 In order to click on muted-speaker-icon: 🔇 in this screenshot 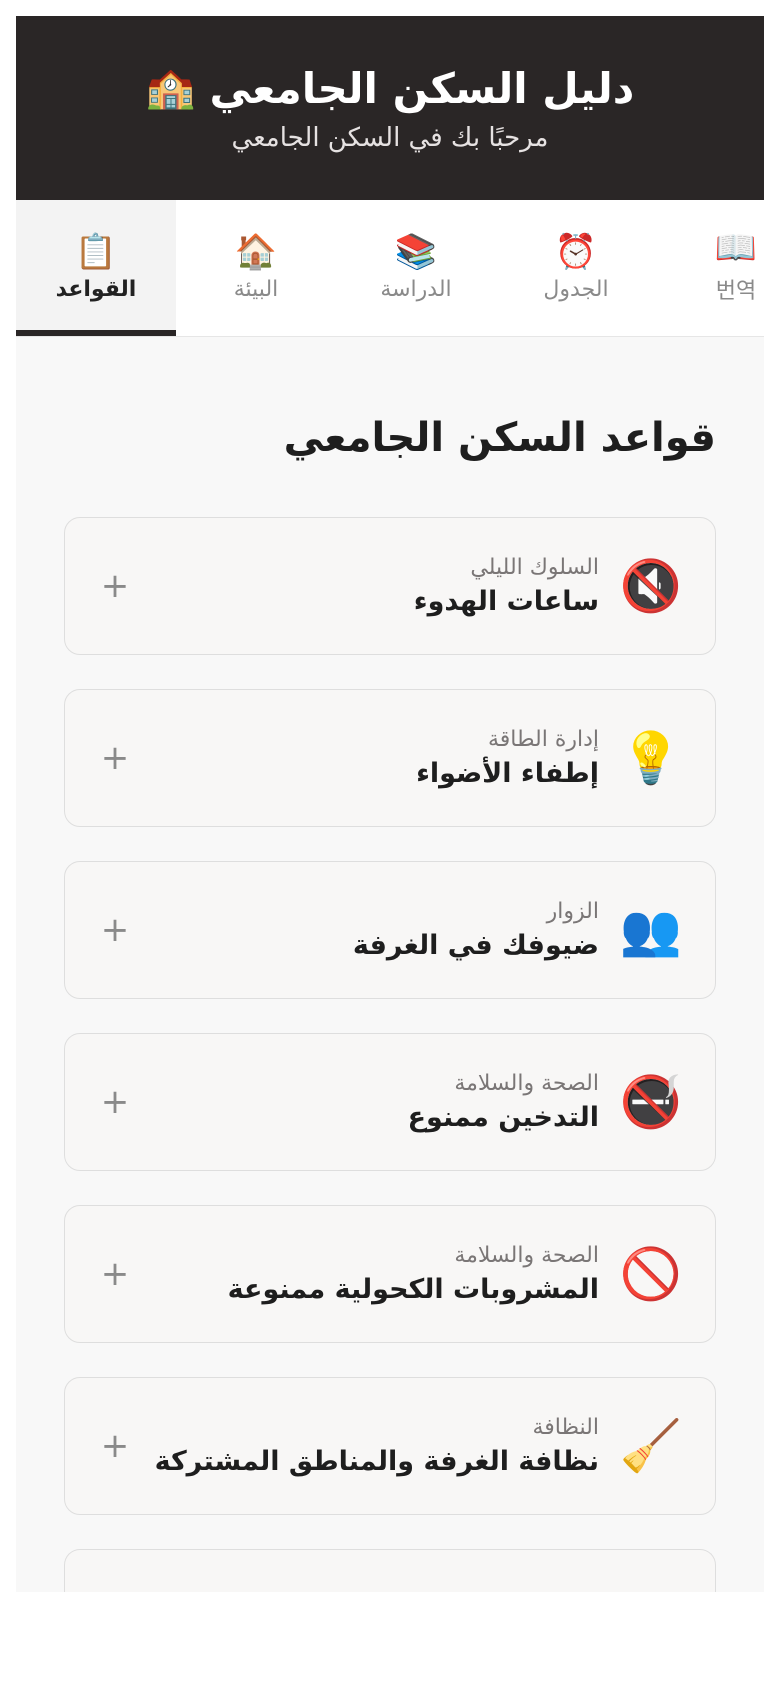, I will do `click(651, 586)`.